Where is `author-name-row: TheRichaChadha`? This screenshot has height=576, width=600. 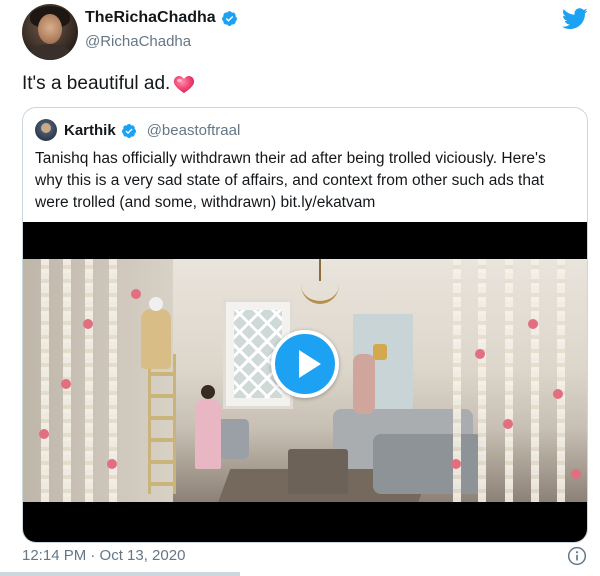
author-name-row: TheRichaChadha is located at coordinates (161, 18).